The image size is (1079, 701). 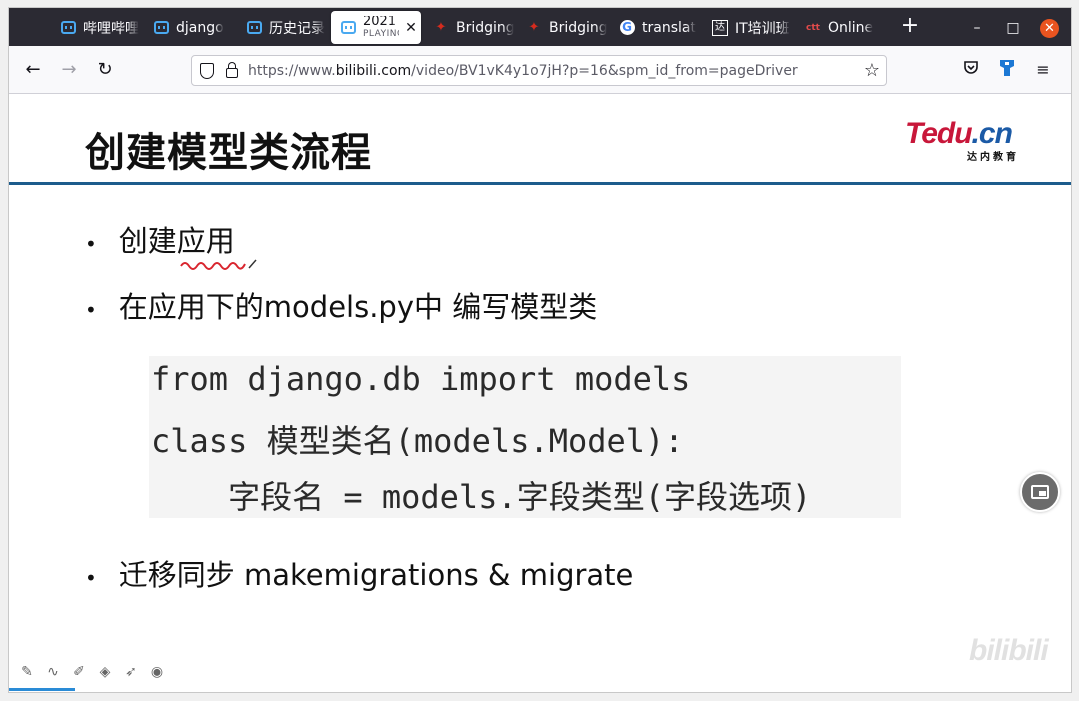 I want to click on window-close-button: ✕, so click(x=1049, y=28).